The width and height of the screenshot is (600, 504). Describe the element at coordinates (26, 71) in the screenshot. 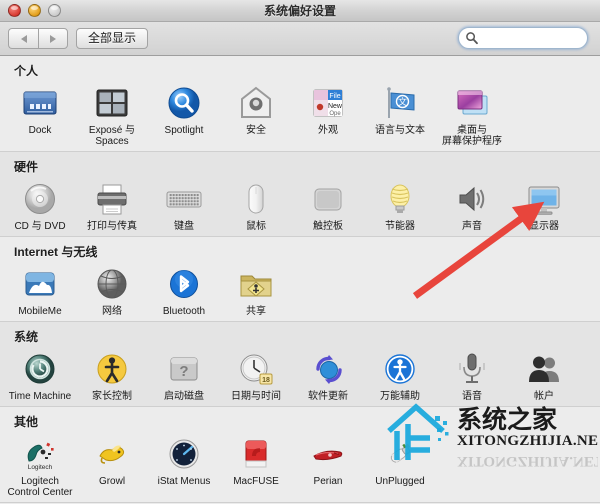

I see `section-header-personal: 个人` at that location.